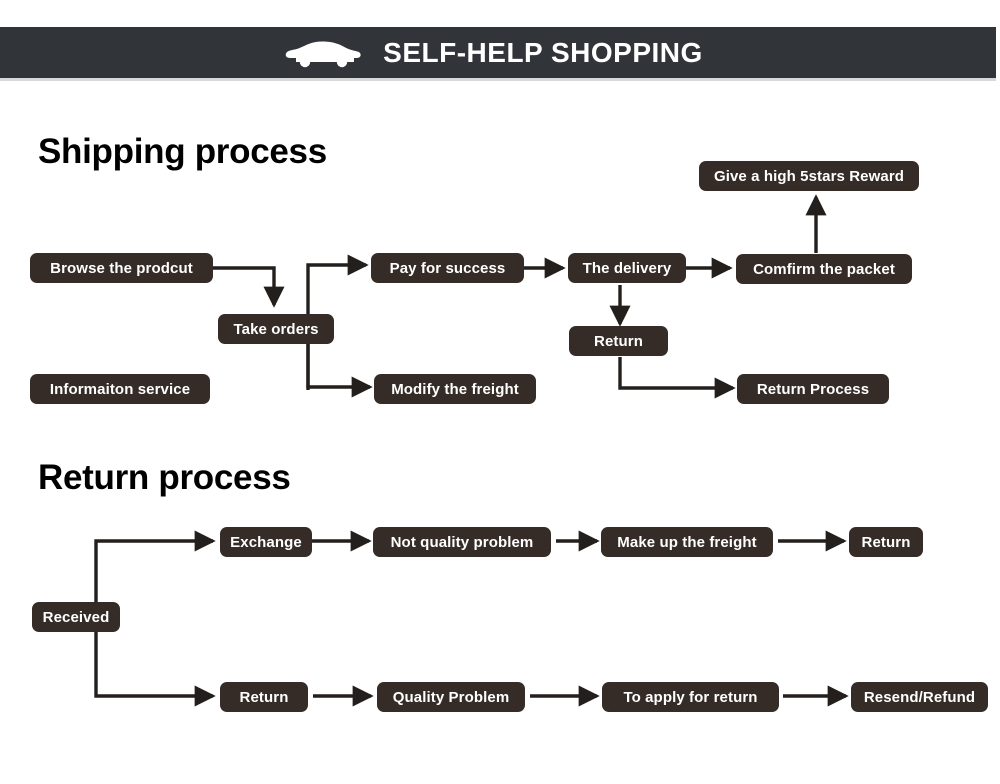  What do you see at coordinates (455, 389) in the screenshot?
I see `node-modify-the-freight: Modify the freight` at bounding box center [455, 389].